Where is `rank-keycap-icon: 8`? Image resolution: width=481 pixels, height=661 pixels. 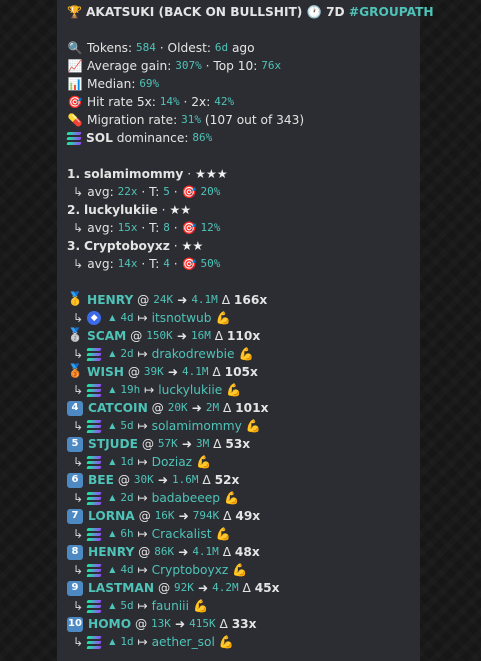
rank-keycap-icon: 8 is located at coordinates (75, 552).